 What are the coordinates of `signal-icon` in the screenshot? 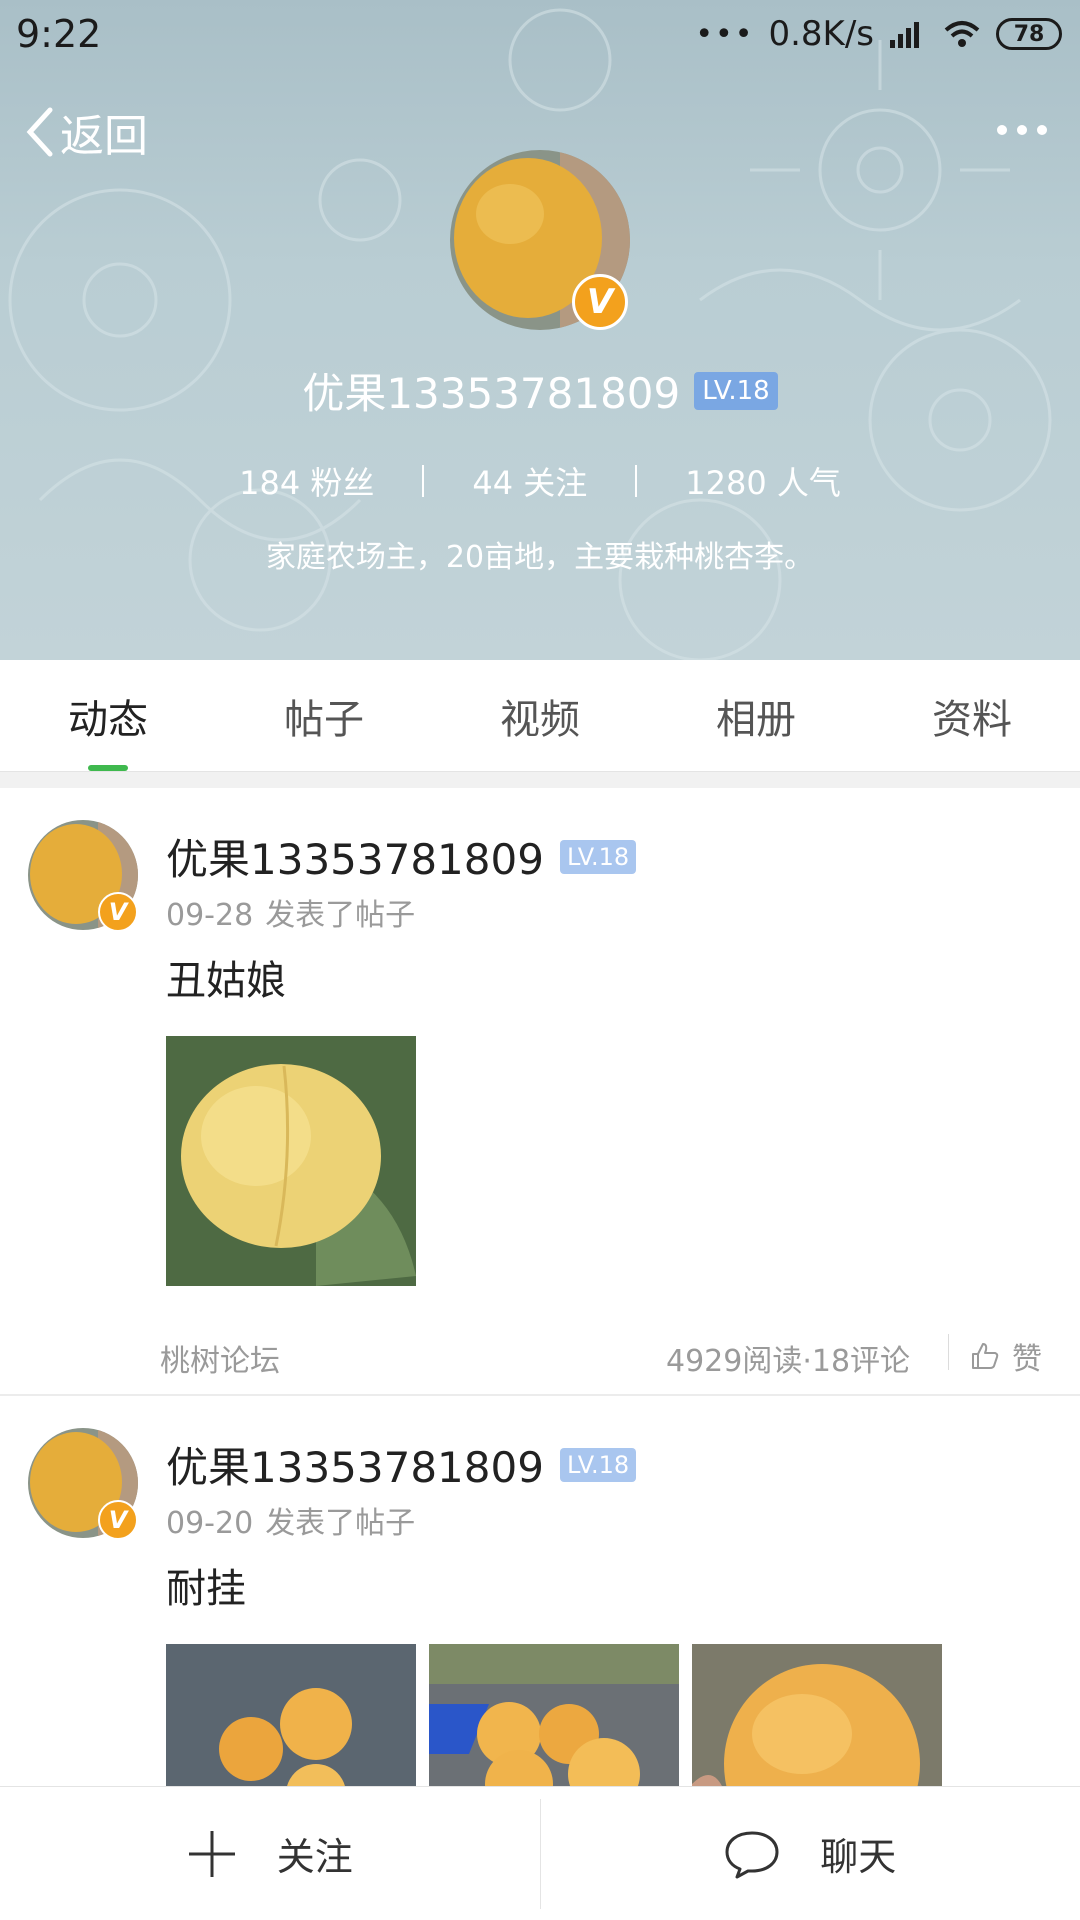 It's located at (904, 35).